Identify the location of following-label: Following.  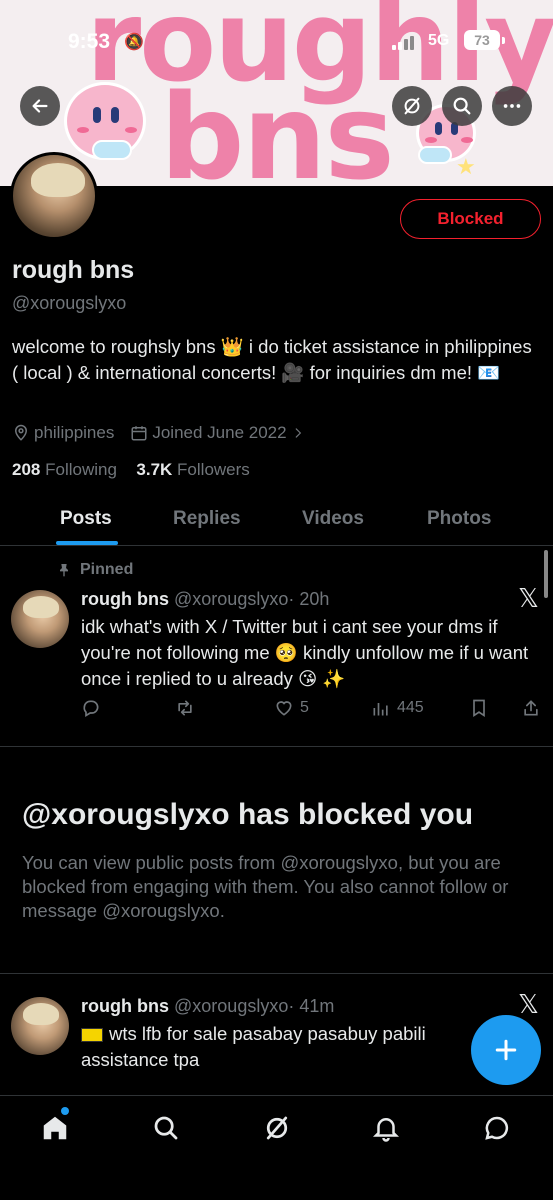
(81, 469).